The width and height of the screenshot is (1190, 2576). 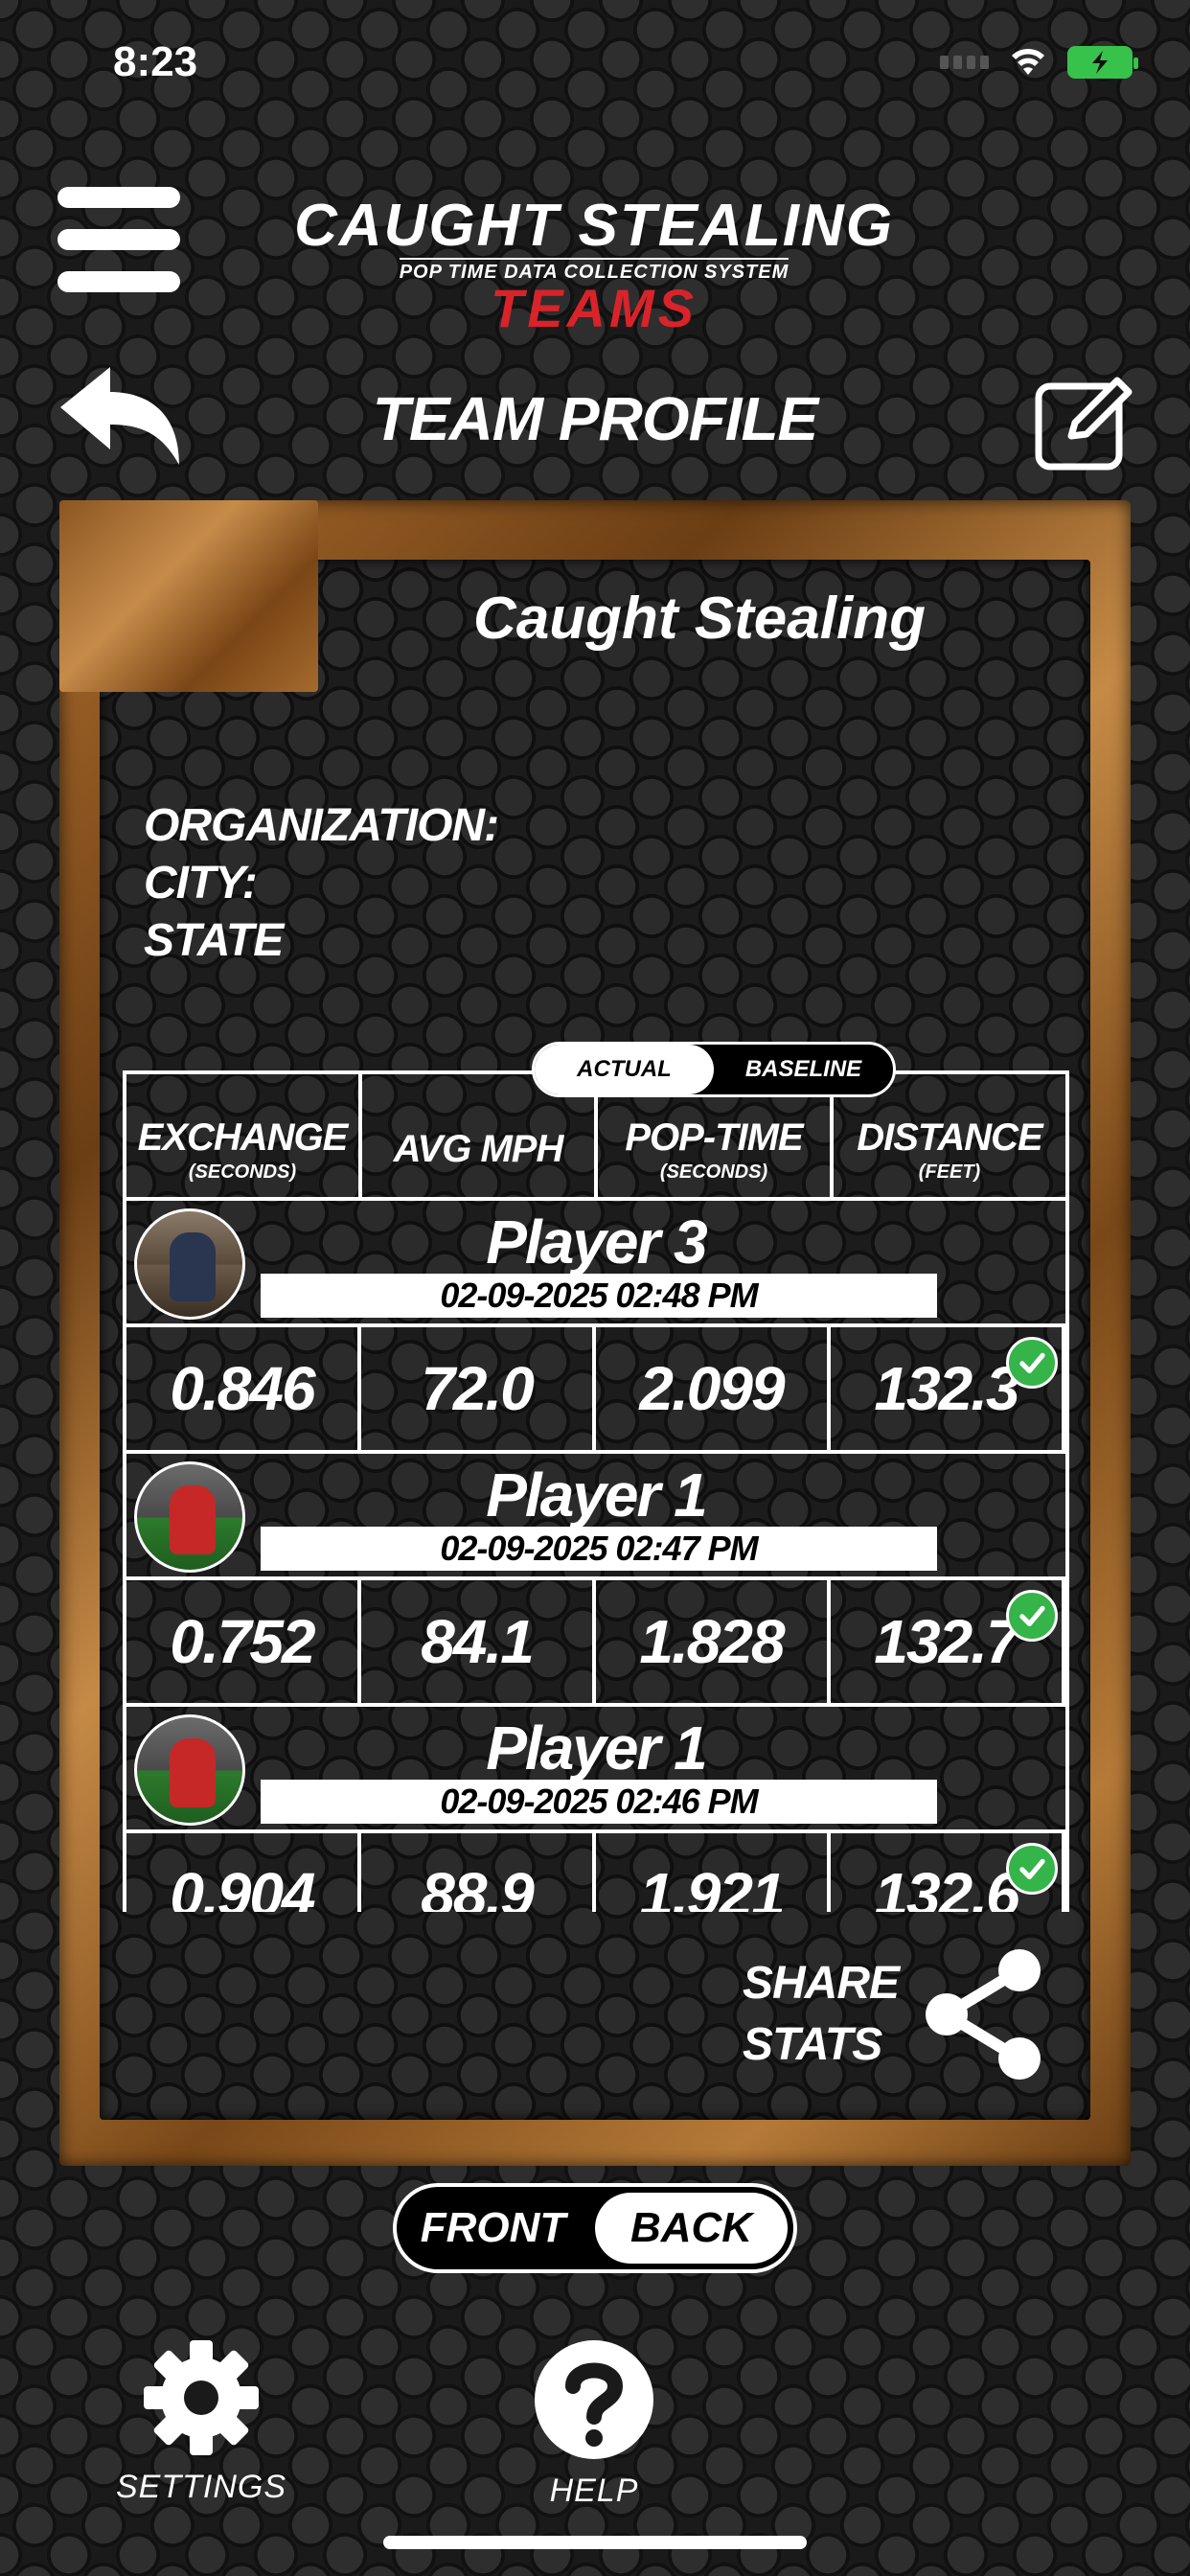 I want to click on pop-time-value: 2.099, so click(x=714, y=1388).